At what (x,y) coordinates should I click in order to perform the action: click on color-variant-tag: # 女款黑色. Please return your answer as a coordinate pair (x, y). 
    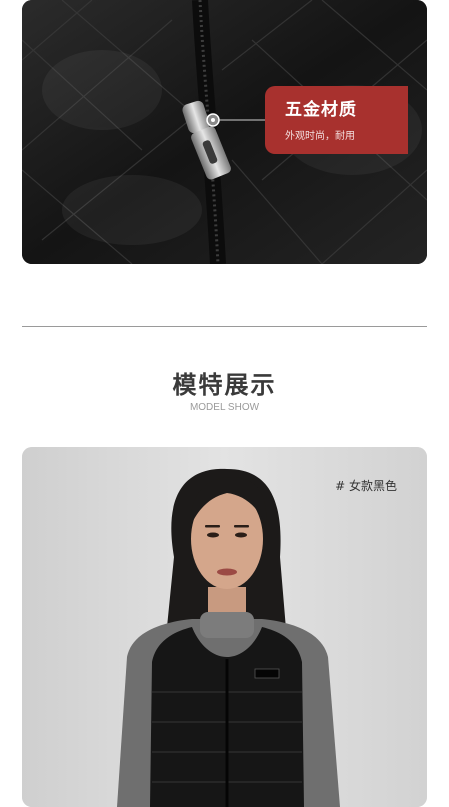
    Looking at the image, I should click on (366, 486).